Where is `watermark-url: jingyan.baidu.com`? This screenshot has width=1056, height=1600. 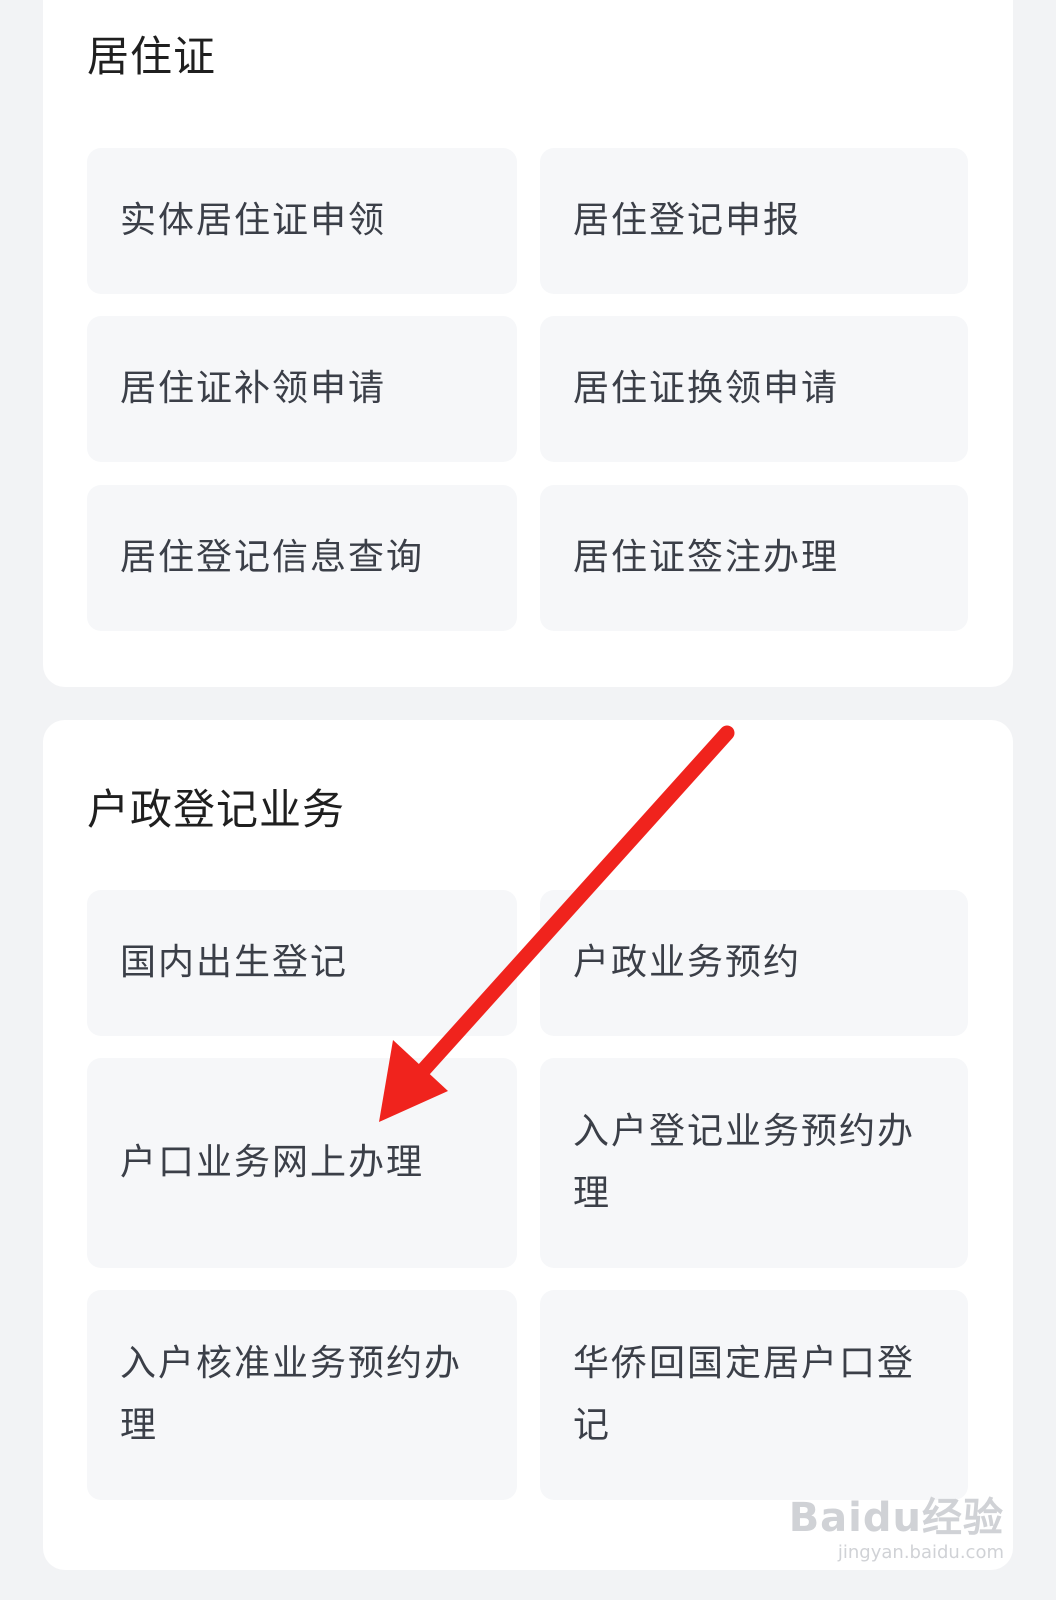 watermark-url: jingyan.baidu.com is located at coordinates (920, 1552).